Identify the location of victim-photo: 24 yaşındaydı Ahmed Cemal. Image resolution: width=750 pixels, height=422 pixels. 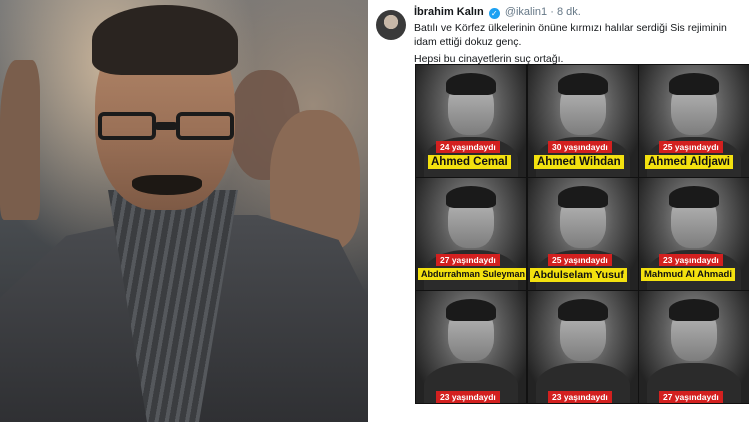
(471, 121).